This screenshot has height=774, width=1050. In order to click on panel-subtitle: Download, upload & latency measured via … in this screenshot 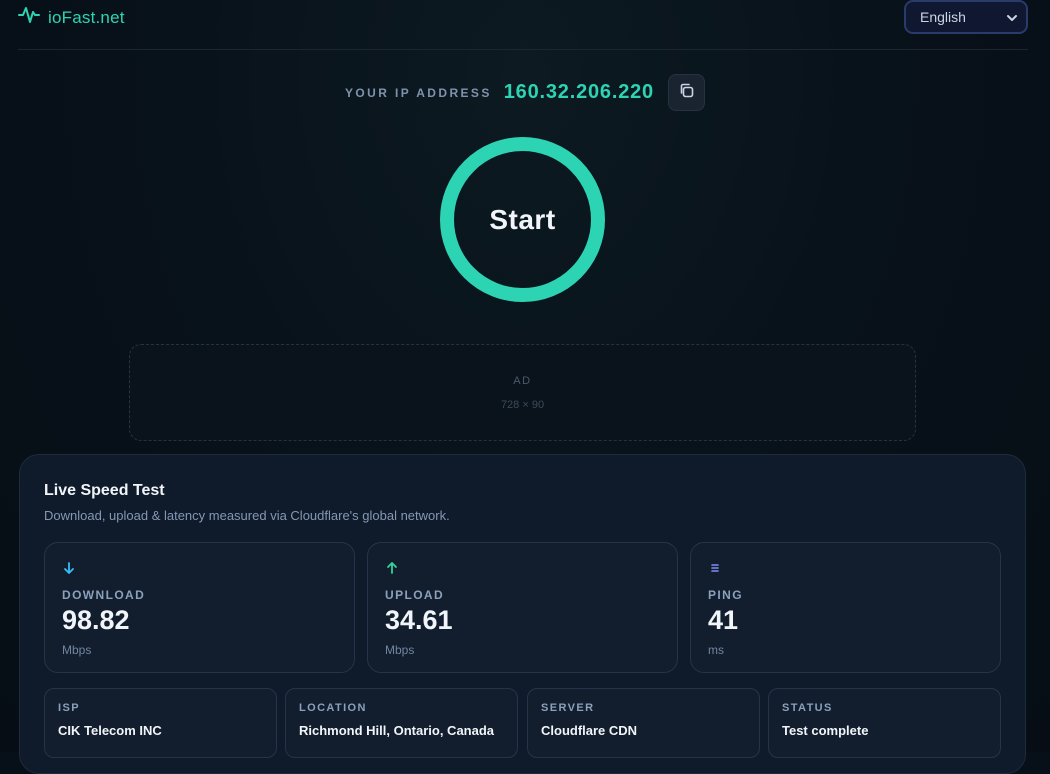, I will do `click(247, 515)`.